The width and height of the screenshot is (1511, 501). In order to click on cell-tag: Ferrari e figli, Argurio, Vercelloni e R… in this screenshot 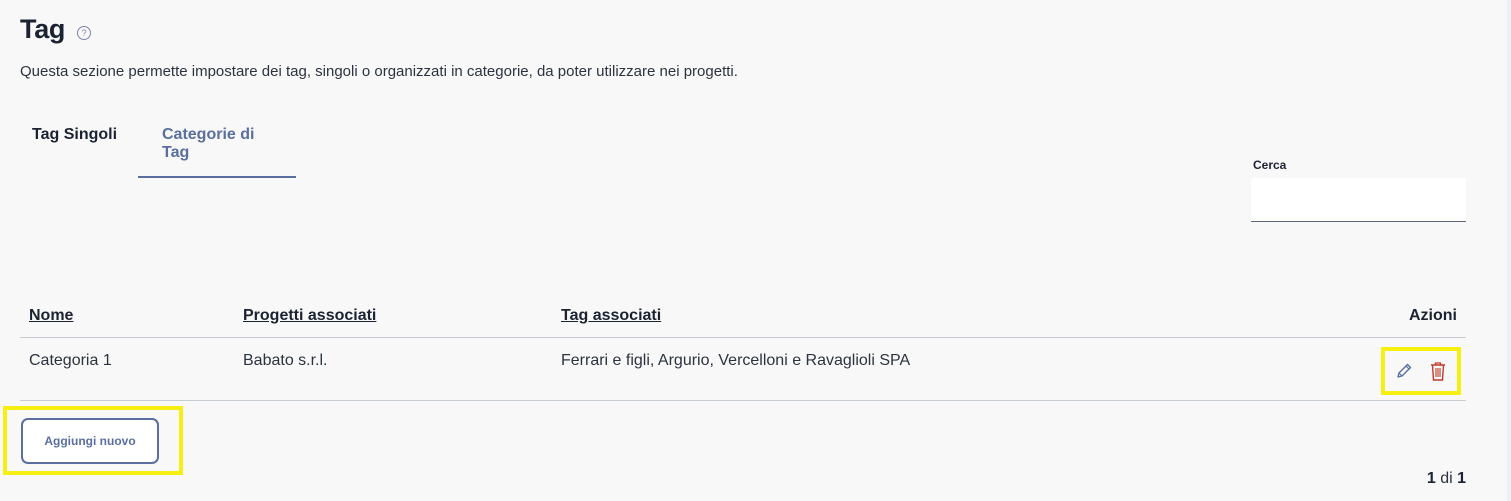, I will do `click(736, 360)`.